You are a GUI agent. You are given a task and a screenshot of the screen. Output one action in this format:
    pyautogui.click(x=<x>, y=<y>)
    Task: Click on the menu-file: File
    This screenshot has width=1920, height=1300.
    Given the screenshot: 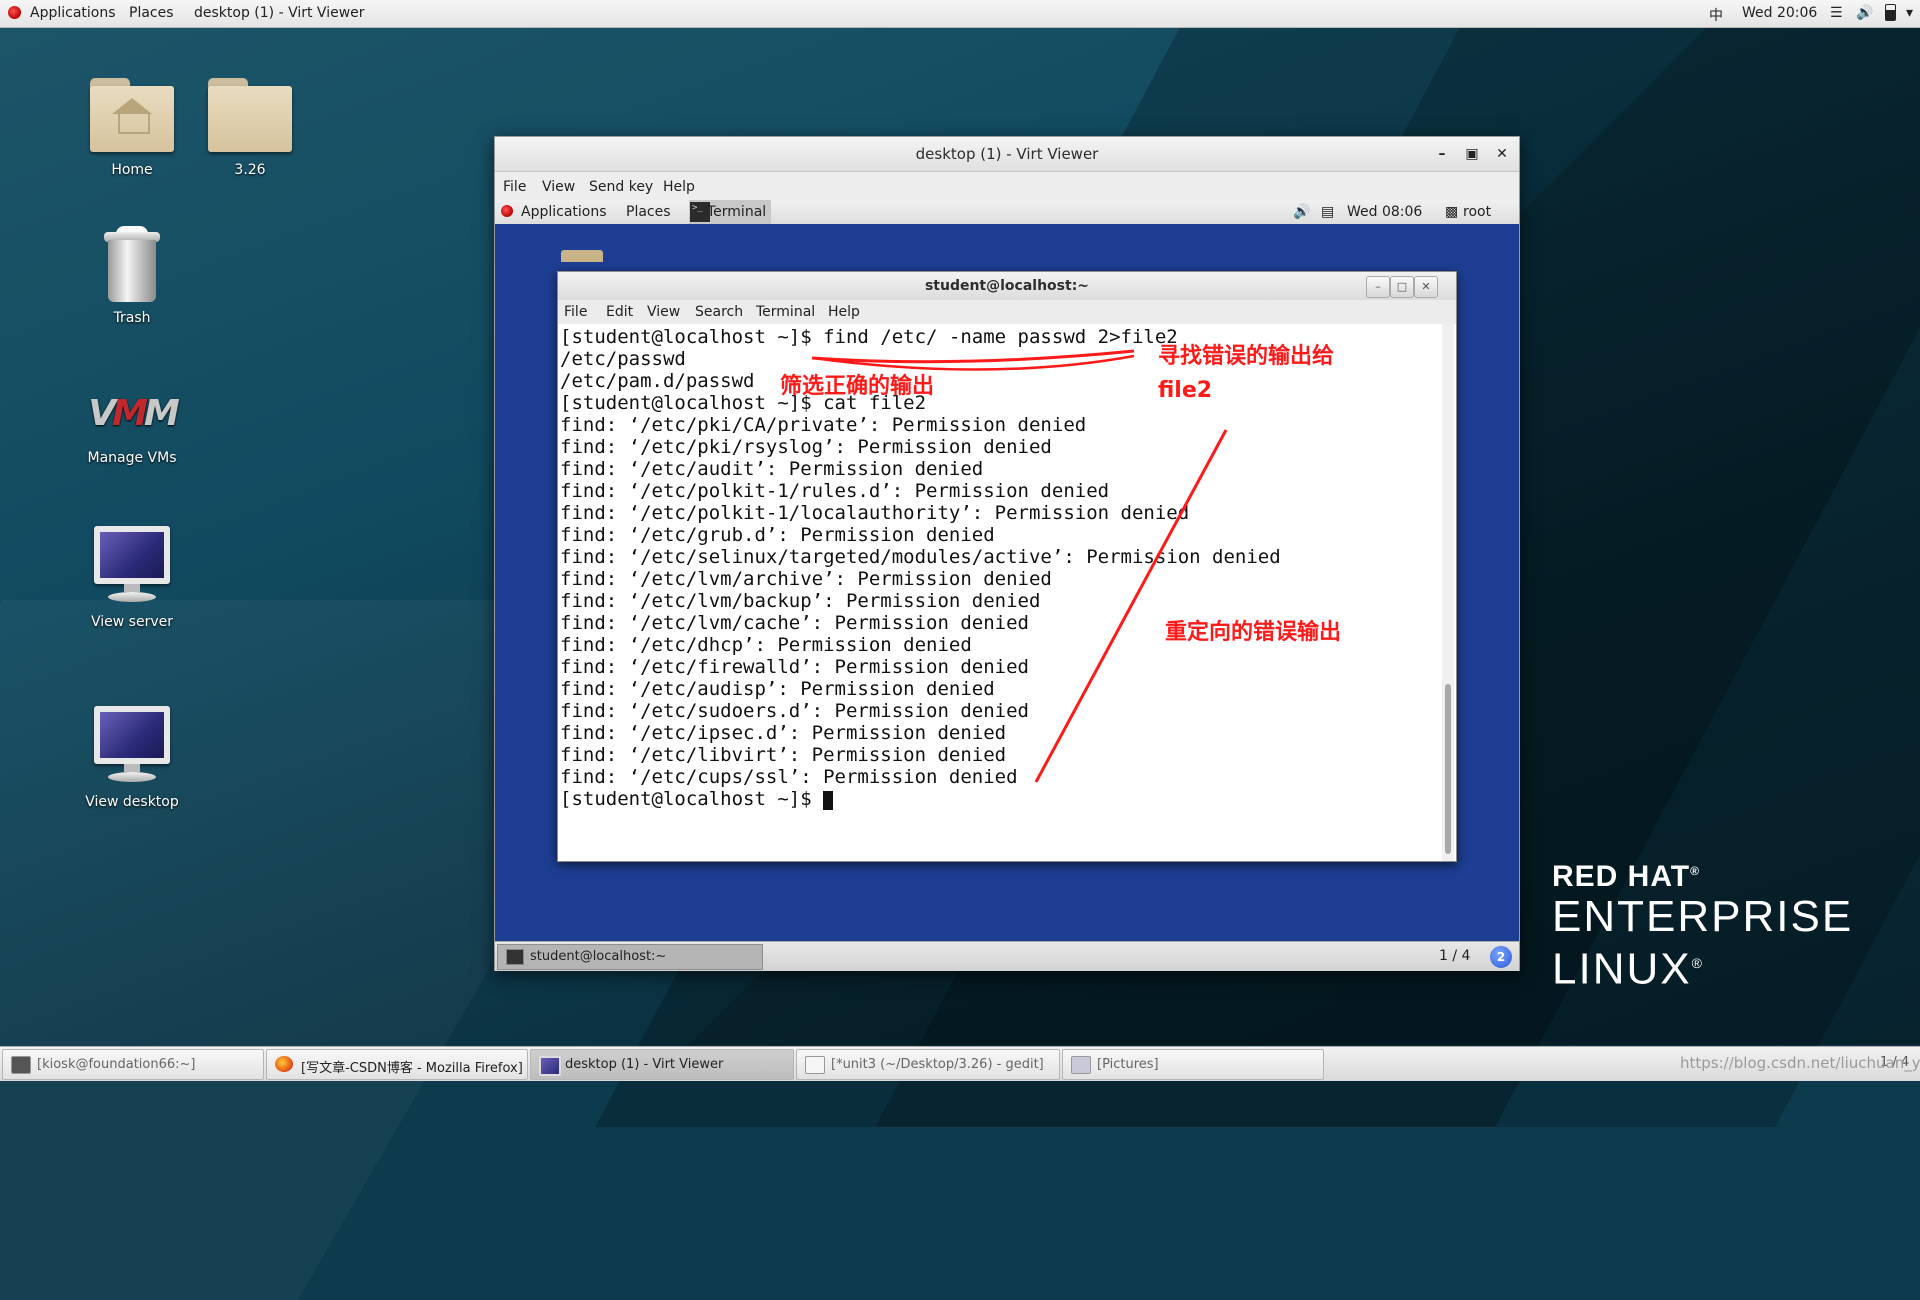 What is the action you would take?
    pyautogui.click(x=514, y=187)
    